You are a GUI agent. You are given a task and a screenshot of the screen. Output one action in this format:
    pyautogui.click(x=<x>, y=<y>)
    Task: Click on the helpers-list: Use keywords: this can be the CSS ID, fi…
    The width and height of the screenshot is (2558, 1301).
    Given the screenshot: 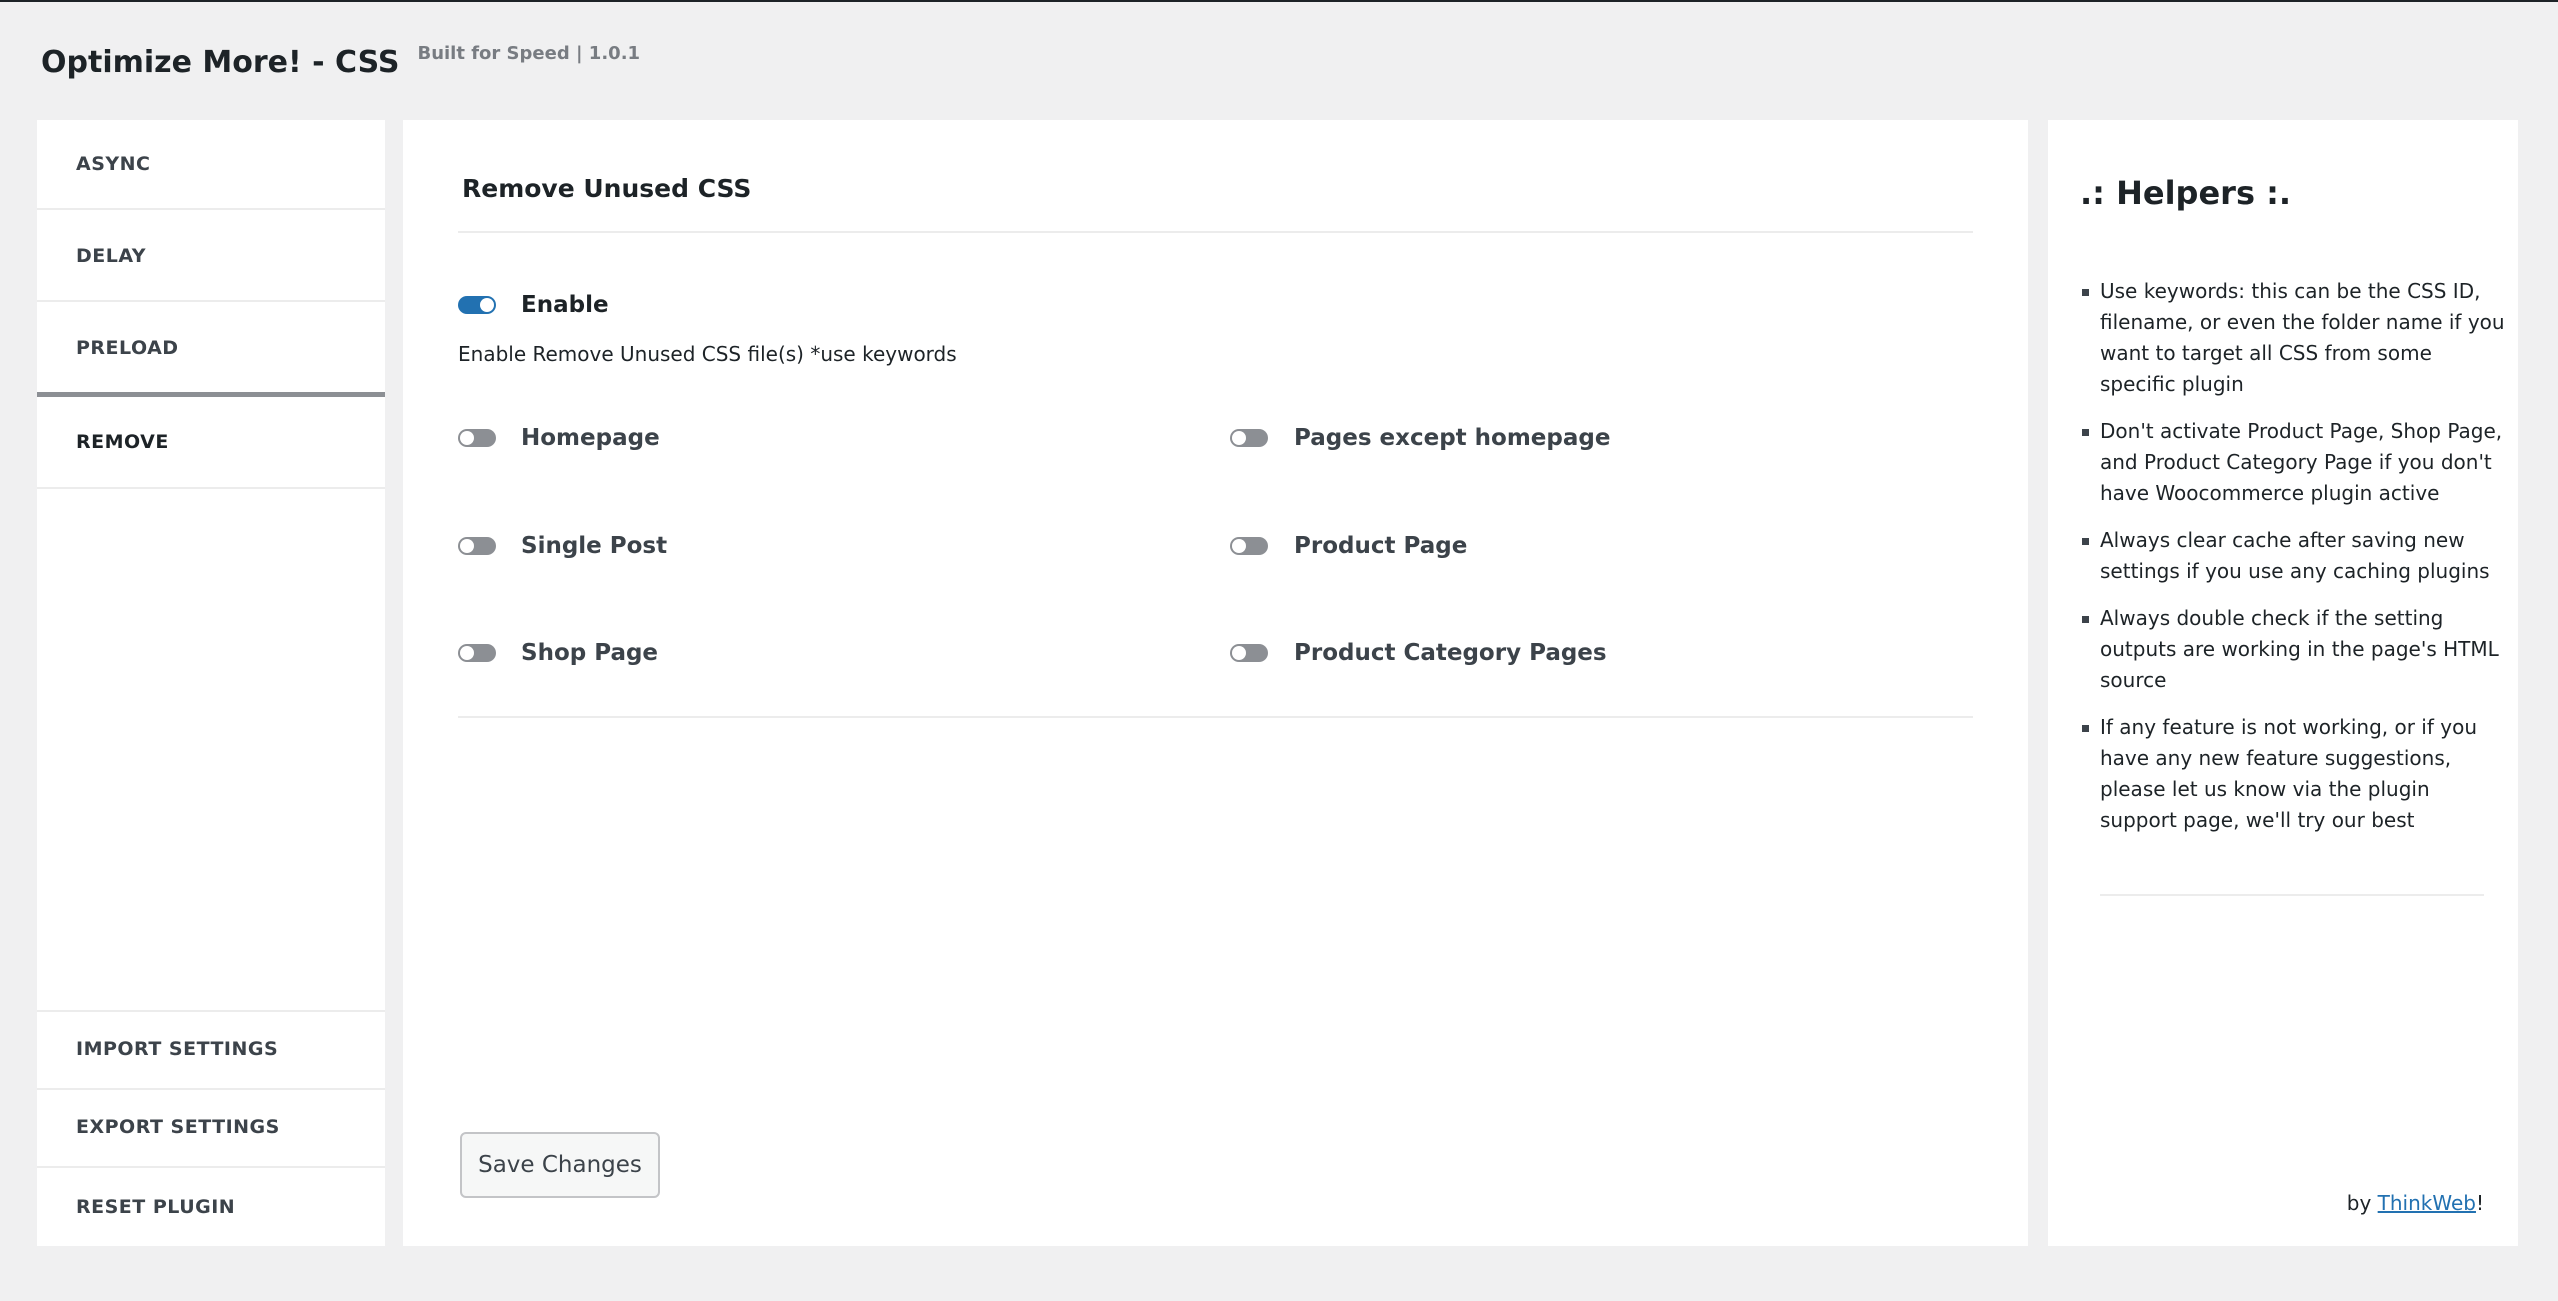 What is the action you would take?
    pyautogui.click(x=2295, y=564)
    